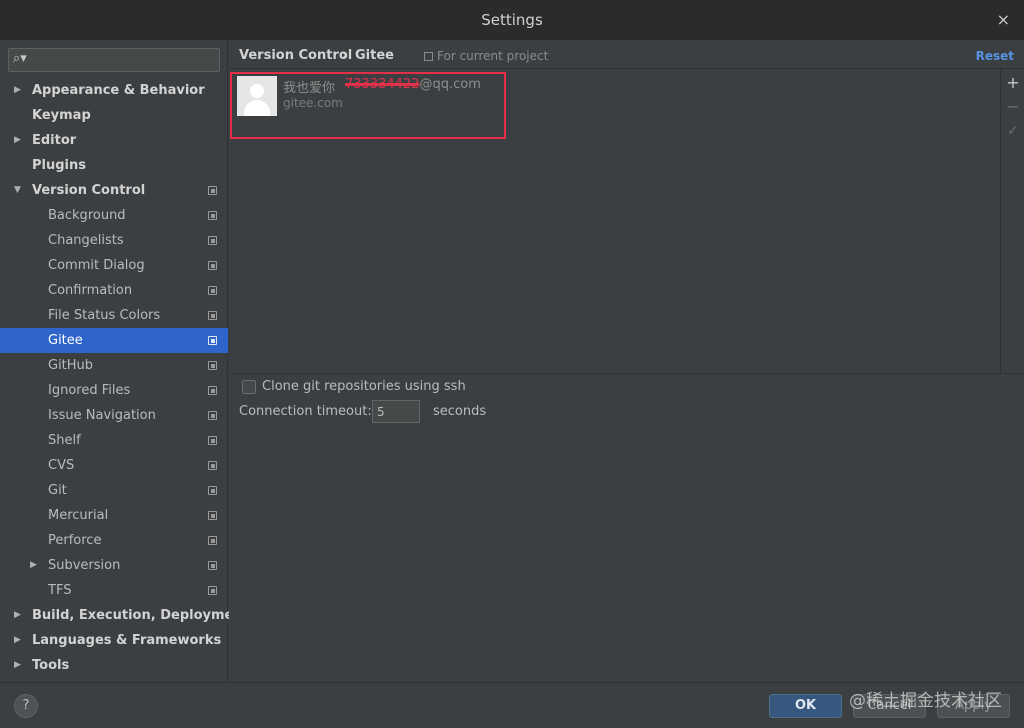 The height and width of the screenshot is (728, 1024). What do you see at coordinates (114, 365) in the screenshot?
I see `sidebar-item-github: GitHub` at bounding box center [114, 365].